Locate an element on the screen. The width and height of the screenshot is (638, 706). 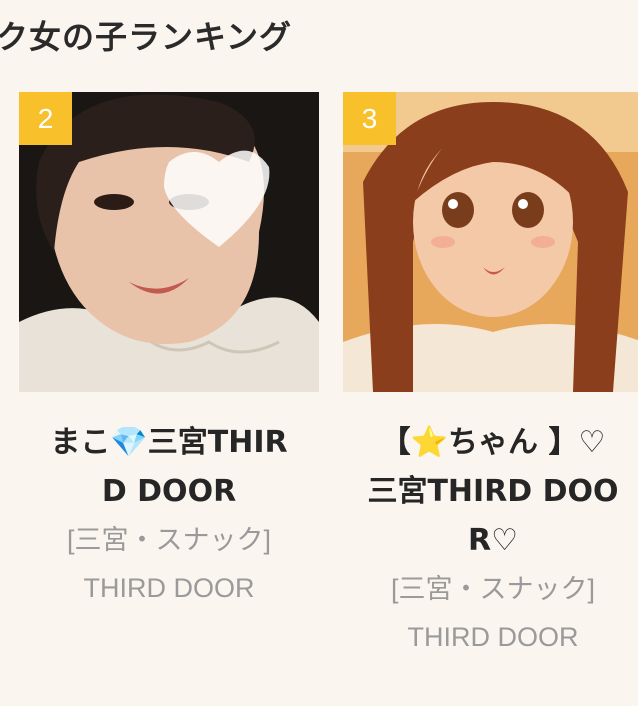
rank-badge: 2 is located at coordinates (45, 118).